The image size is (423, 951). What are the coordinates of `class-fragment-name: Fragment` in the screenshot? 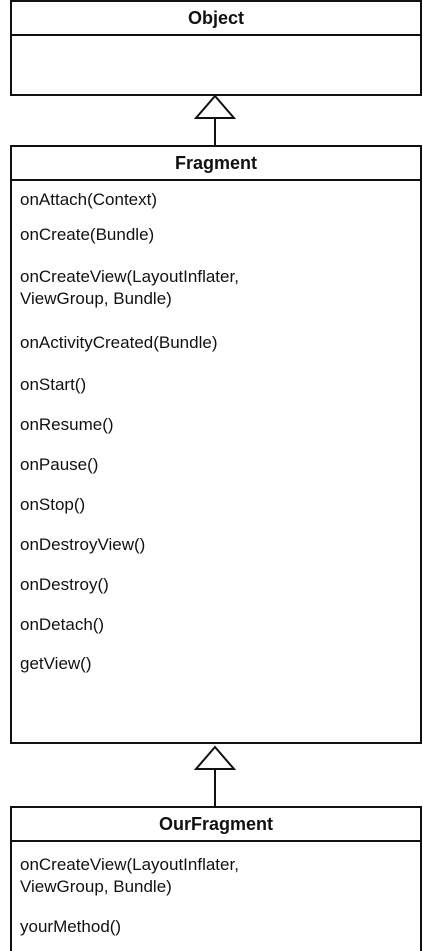 It's located at (216, 164).